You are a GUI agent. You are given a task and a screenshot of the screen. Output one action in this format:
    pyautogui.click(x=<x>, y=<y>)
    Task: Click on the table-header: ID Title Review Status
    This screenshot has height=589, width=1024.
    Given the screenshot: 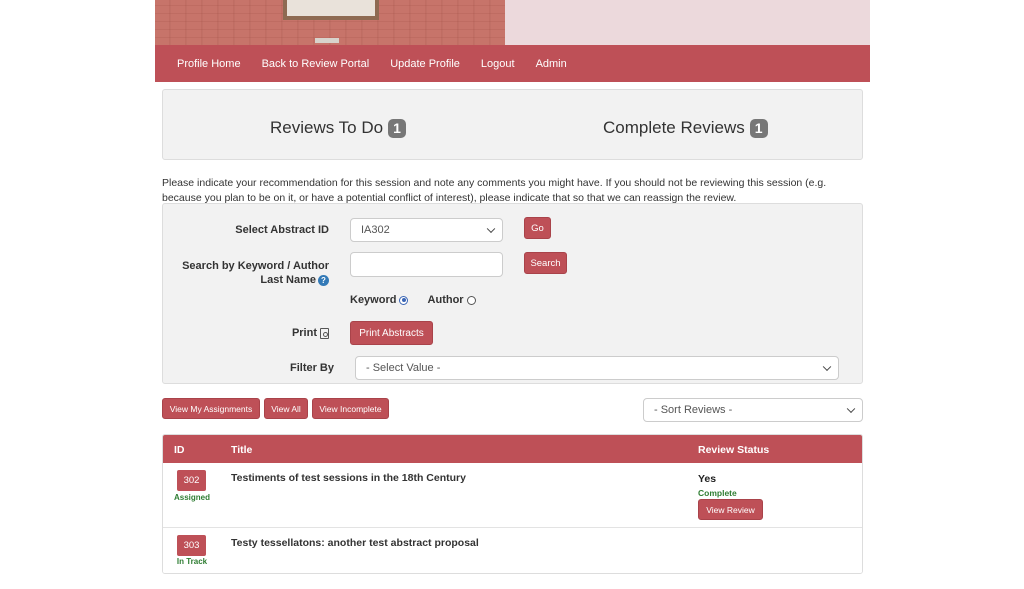 What is the action you would take?
    pyautogui.click(x=512, y=449)
    